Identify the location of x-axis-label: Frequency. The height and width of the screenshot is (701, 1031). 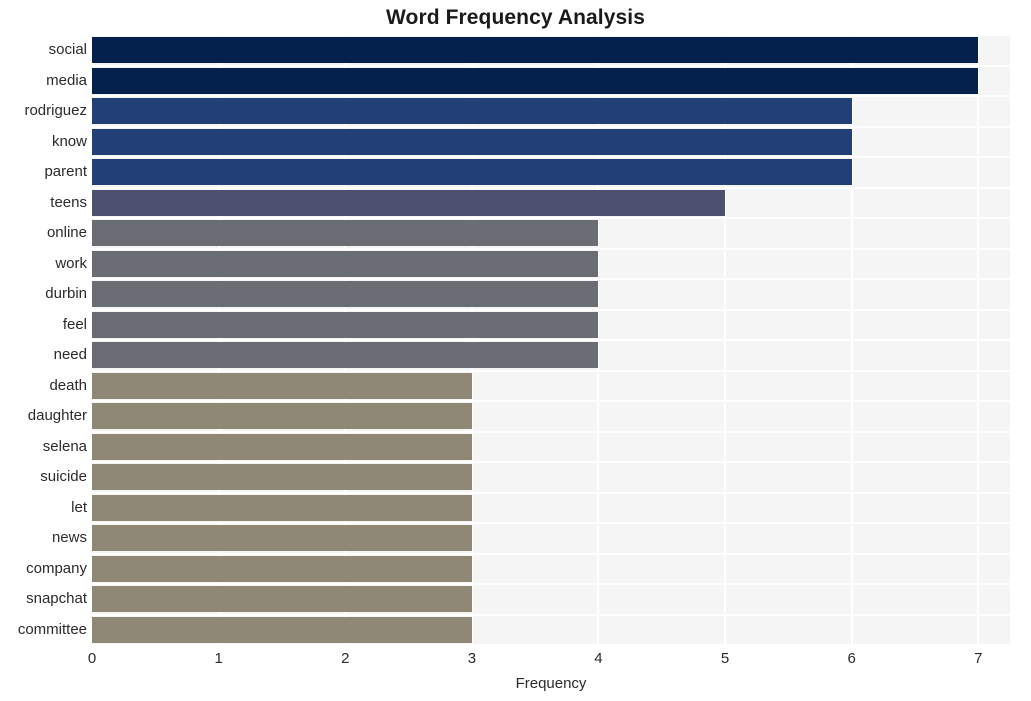
(551, 683).